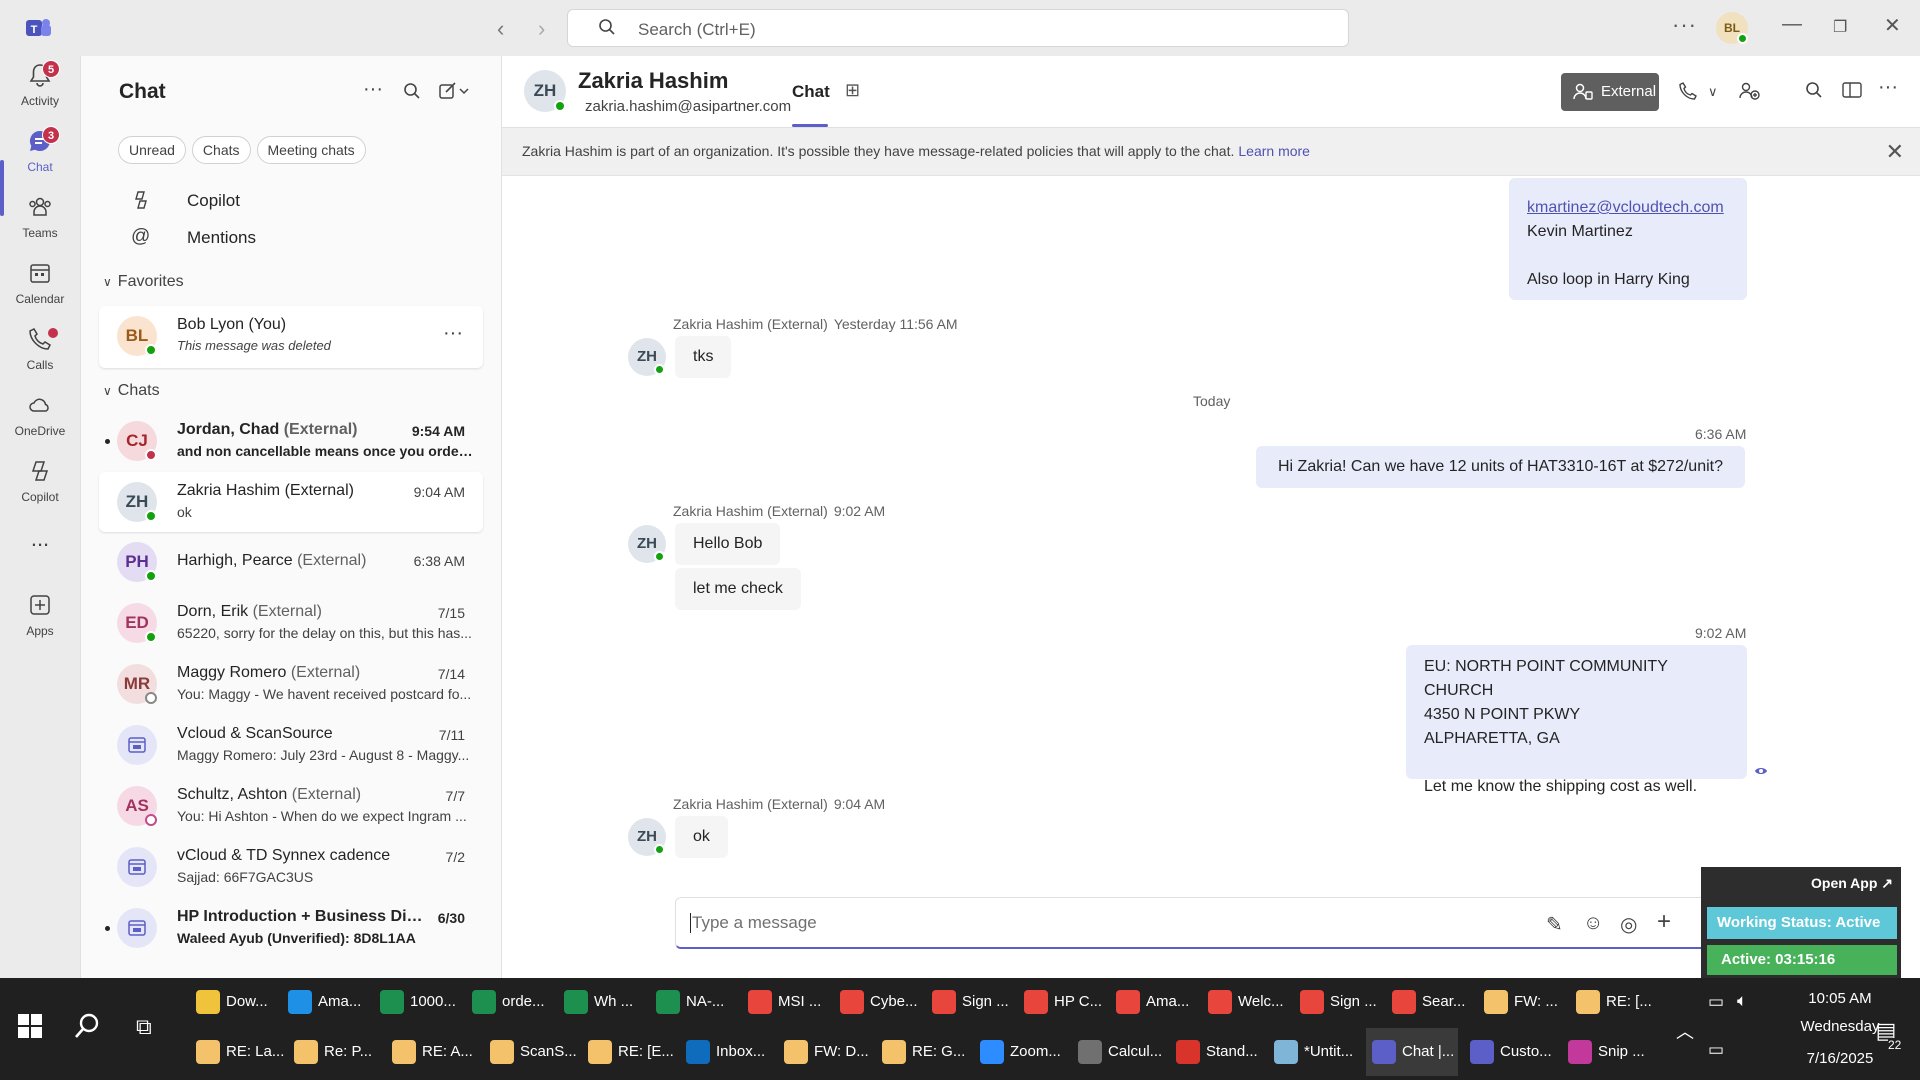 The image size is (1920, 1080). Describe the element at coordinates (131, 391) in the screenshot. I see `chats-header: ∨ Chats` at that location.